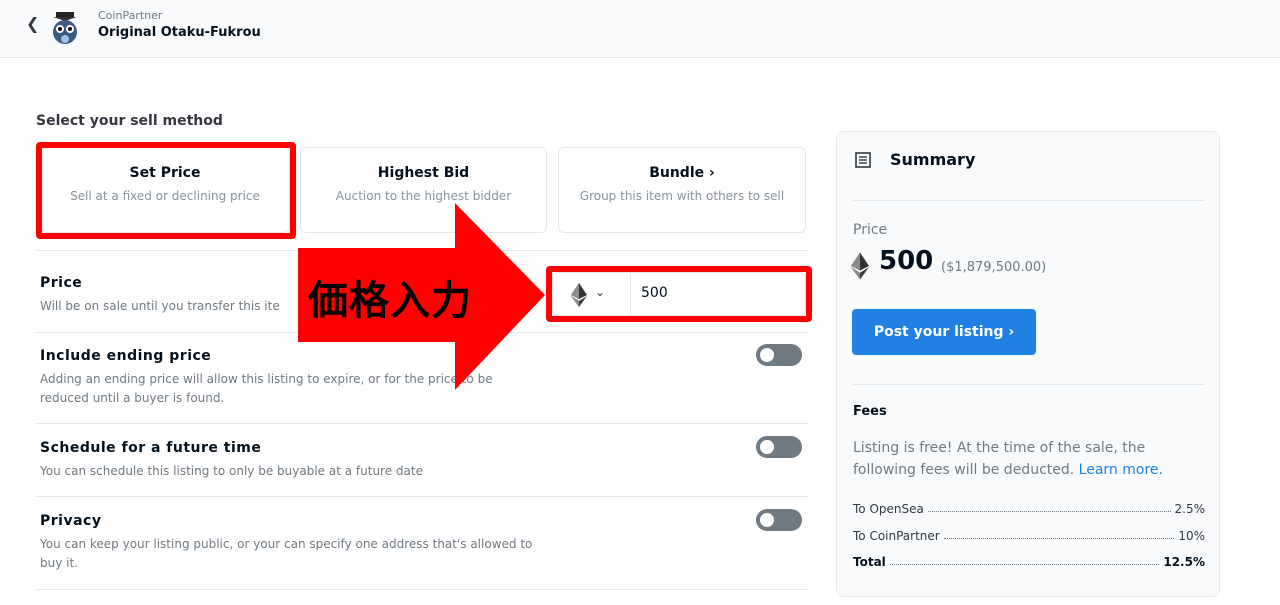 This screenshot has width=1280, height=605. What do you see at coordinates (860, 266) in the screenshot?
I see `ethereum-icon` at bounding box center [860, 266].